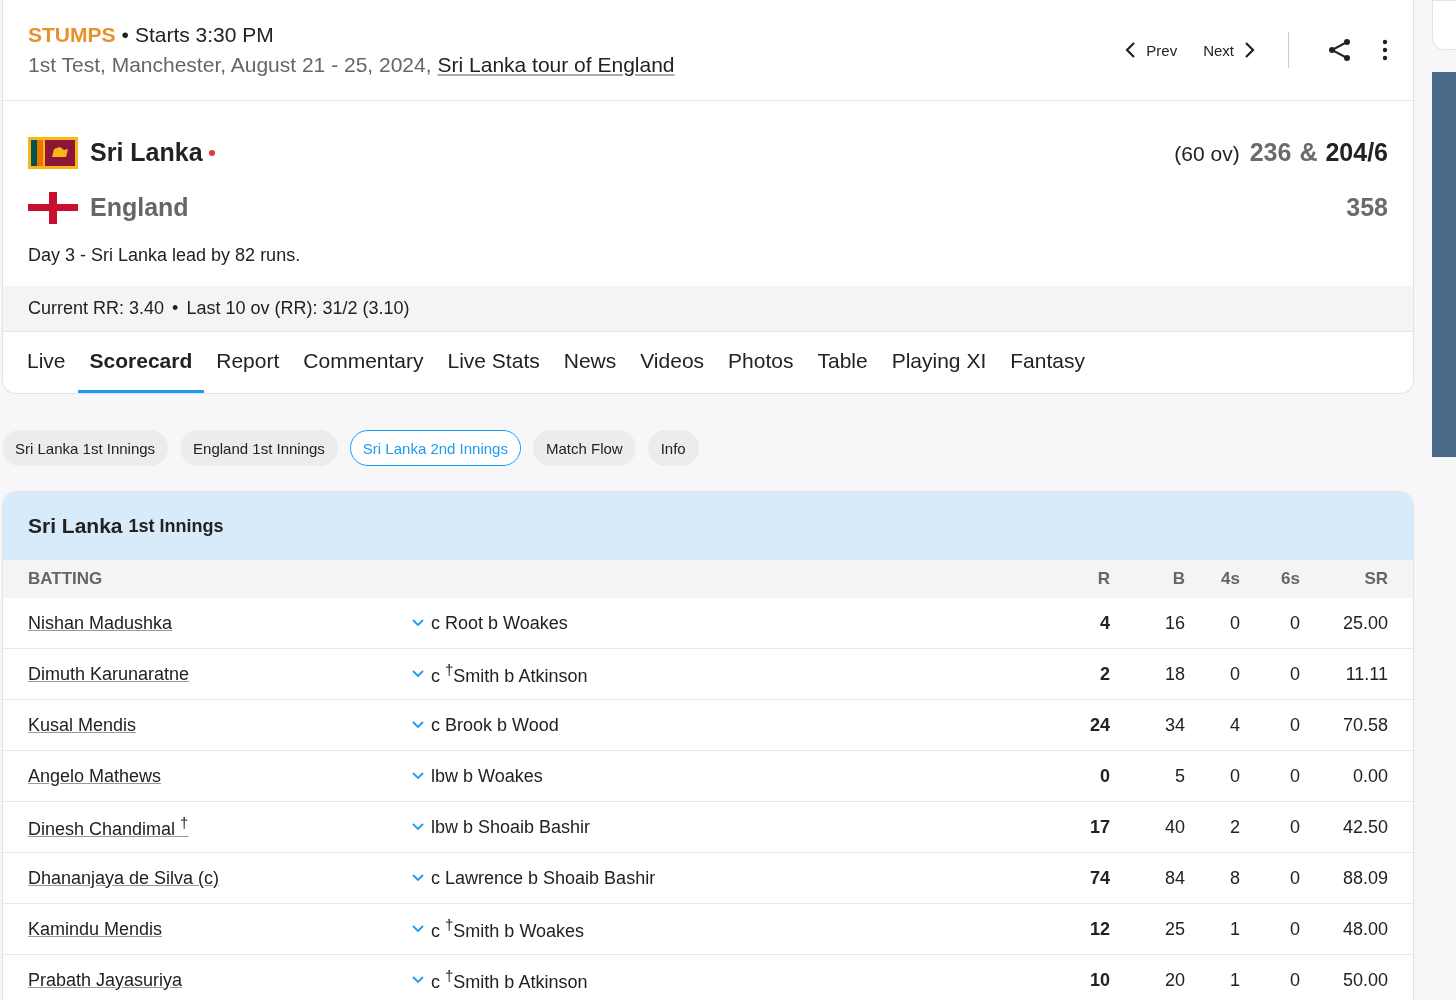 The image size is (1456, 1000). Describe the element at coordinates (141, 362) in the screenshot. I see `tab: Scorecard` at that location.